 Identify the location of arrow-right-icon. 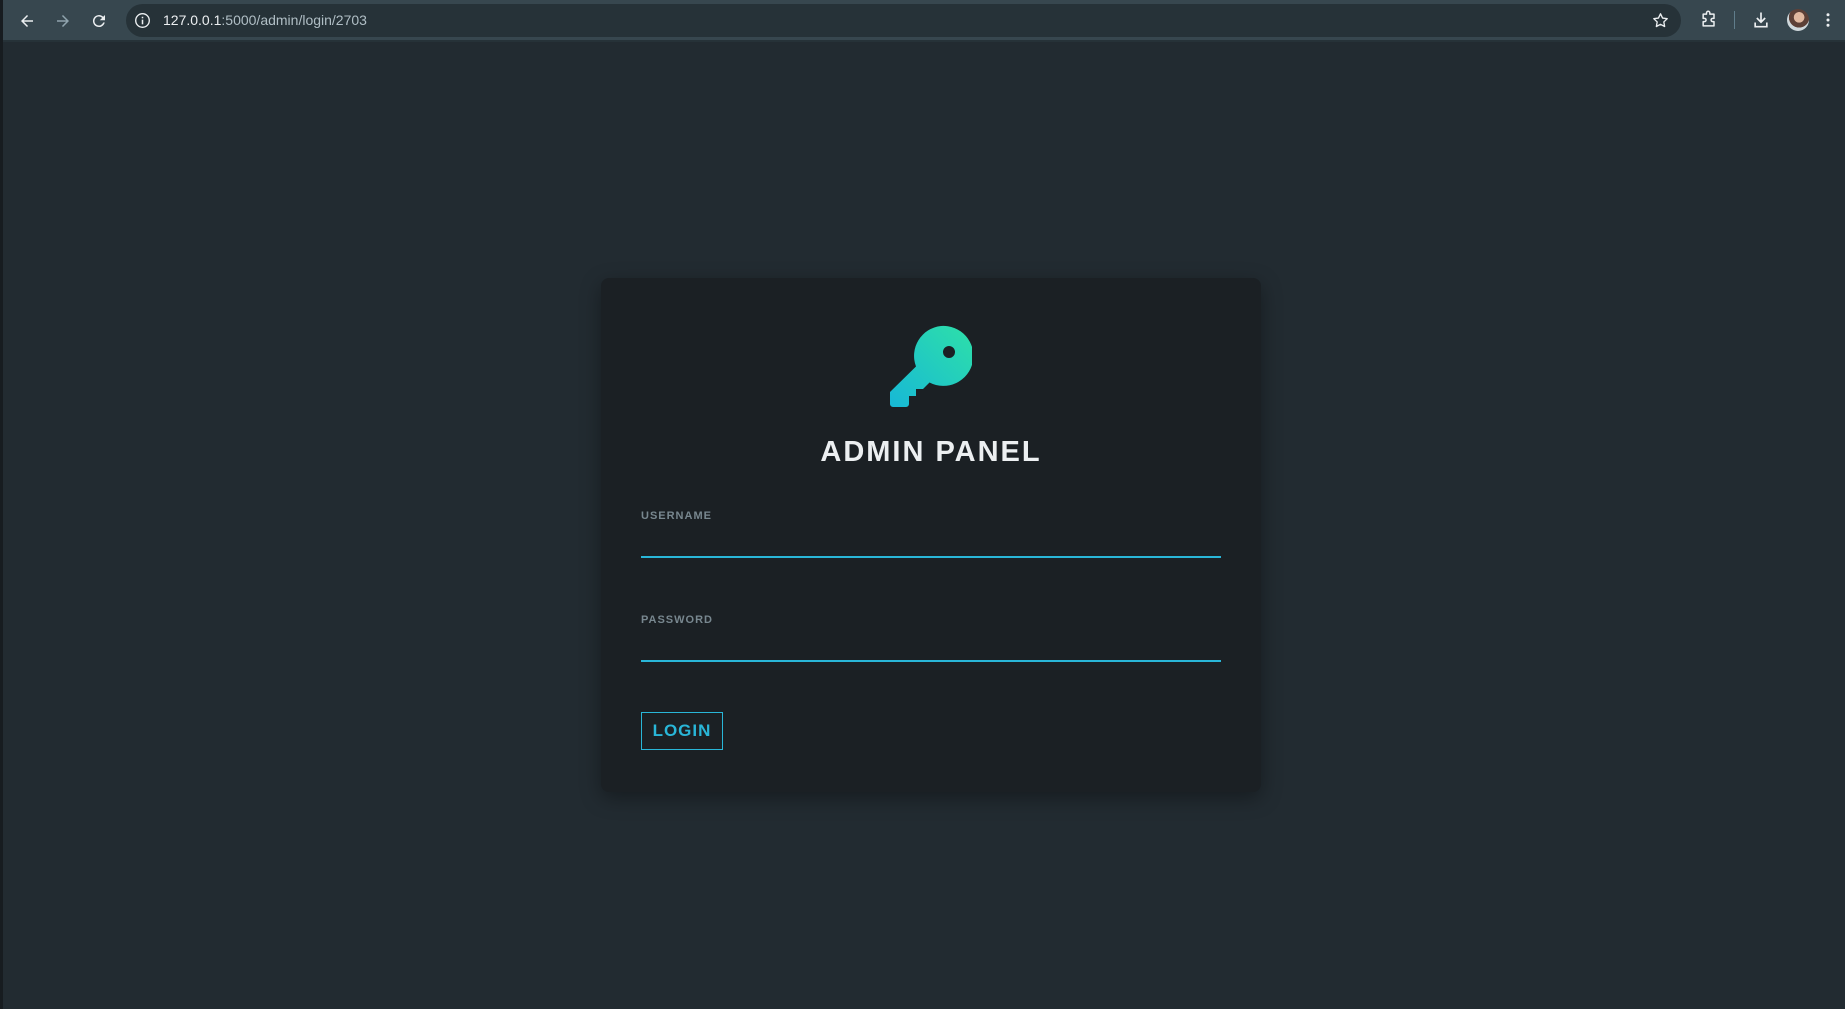
(63, 21).